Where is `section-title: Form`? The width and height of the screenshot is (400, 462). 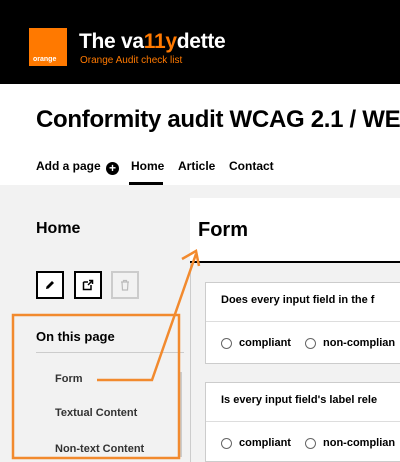 section-title: Form is located at coordinates (223, 230).